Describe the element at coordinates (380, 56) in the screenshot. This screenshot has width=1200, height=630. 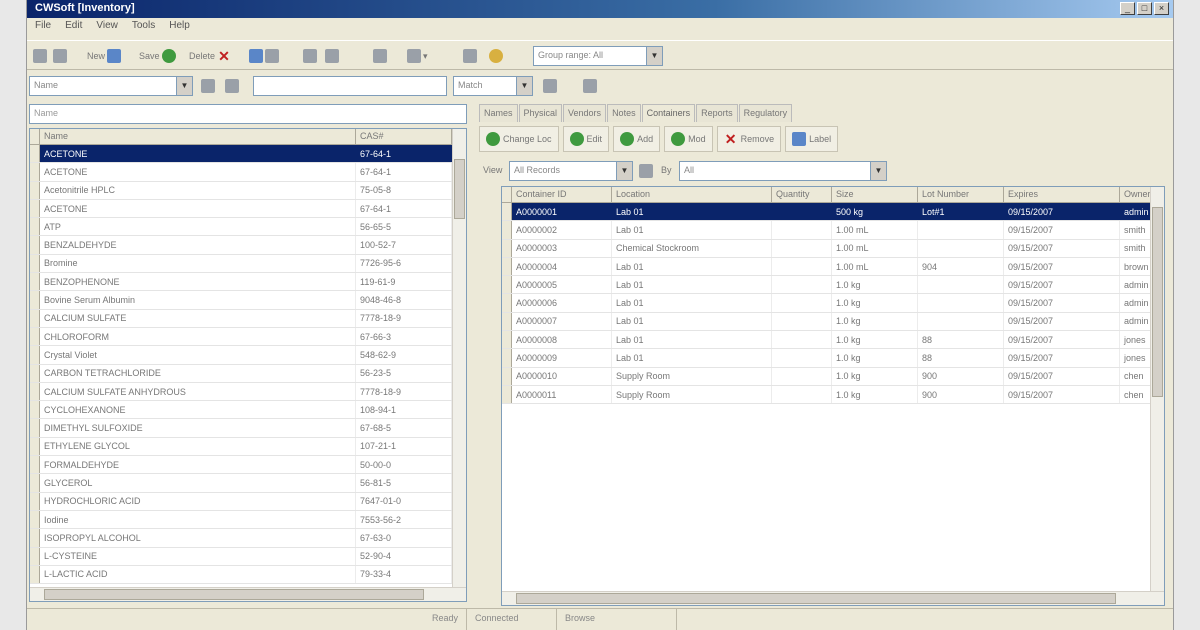
I see `edit-tool-button` at that location.